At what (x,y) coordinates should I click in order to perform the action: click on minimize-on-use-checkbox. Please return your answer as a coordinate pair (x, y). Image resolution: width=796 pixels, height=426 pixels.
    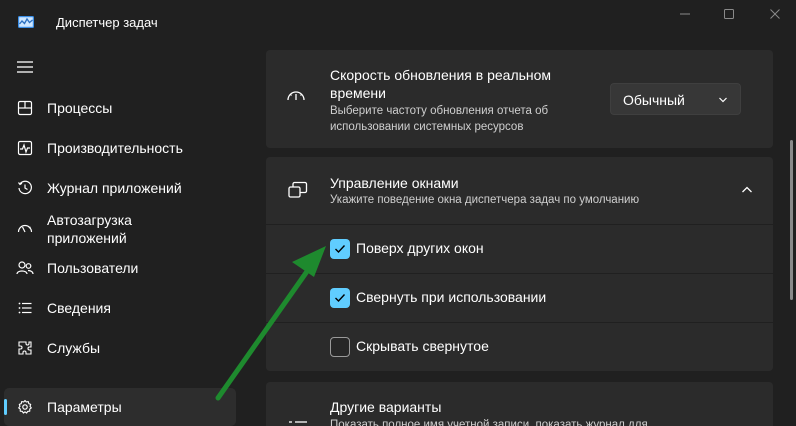
    Looking at the image, I should click on (340, 298).